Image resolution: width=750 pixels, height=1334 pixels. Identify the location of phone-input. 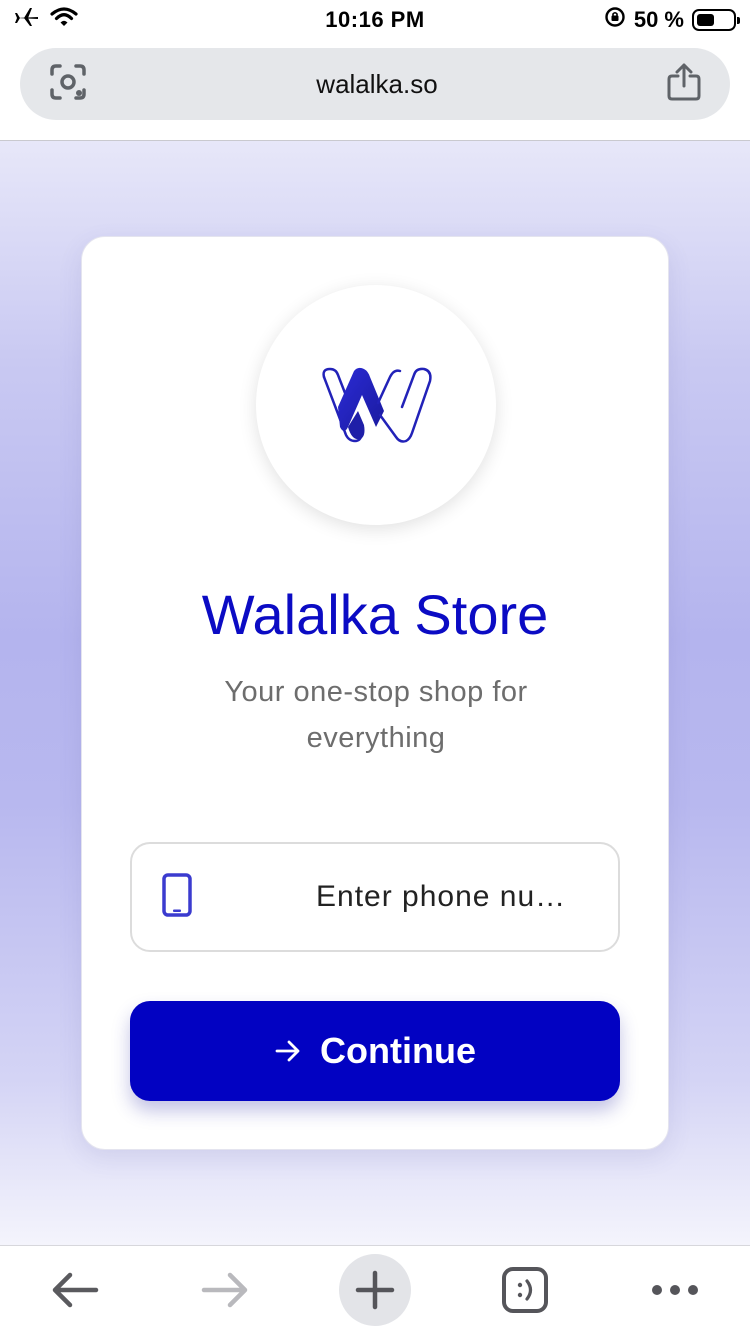
(451, 897).